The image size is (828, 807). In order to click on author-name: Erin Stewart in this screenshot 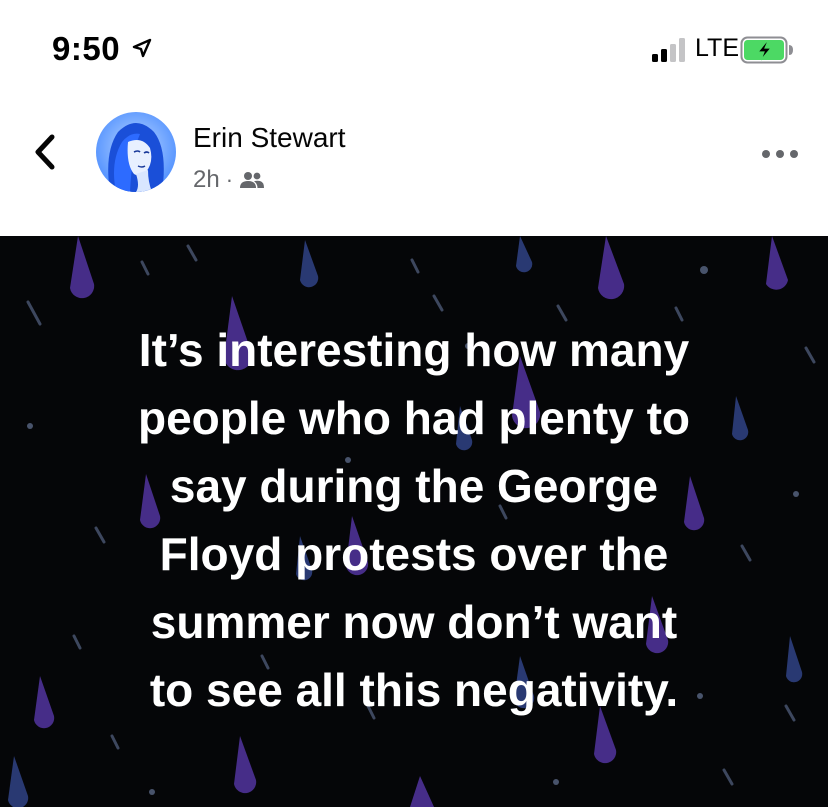, I will do `click(269, 138)`.